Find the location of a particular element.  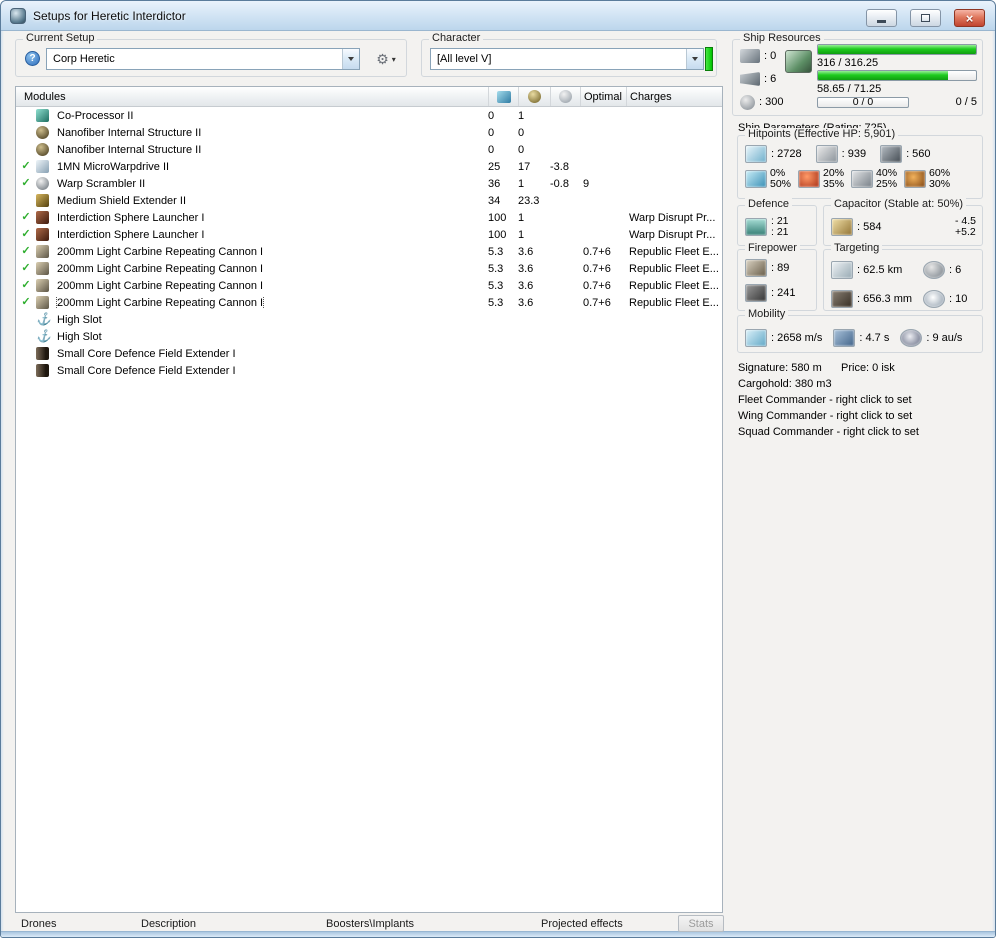

module-name: Medium Shield Extender II is located at coordinates (122, 200).